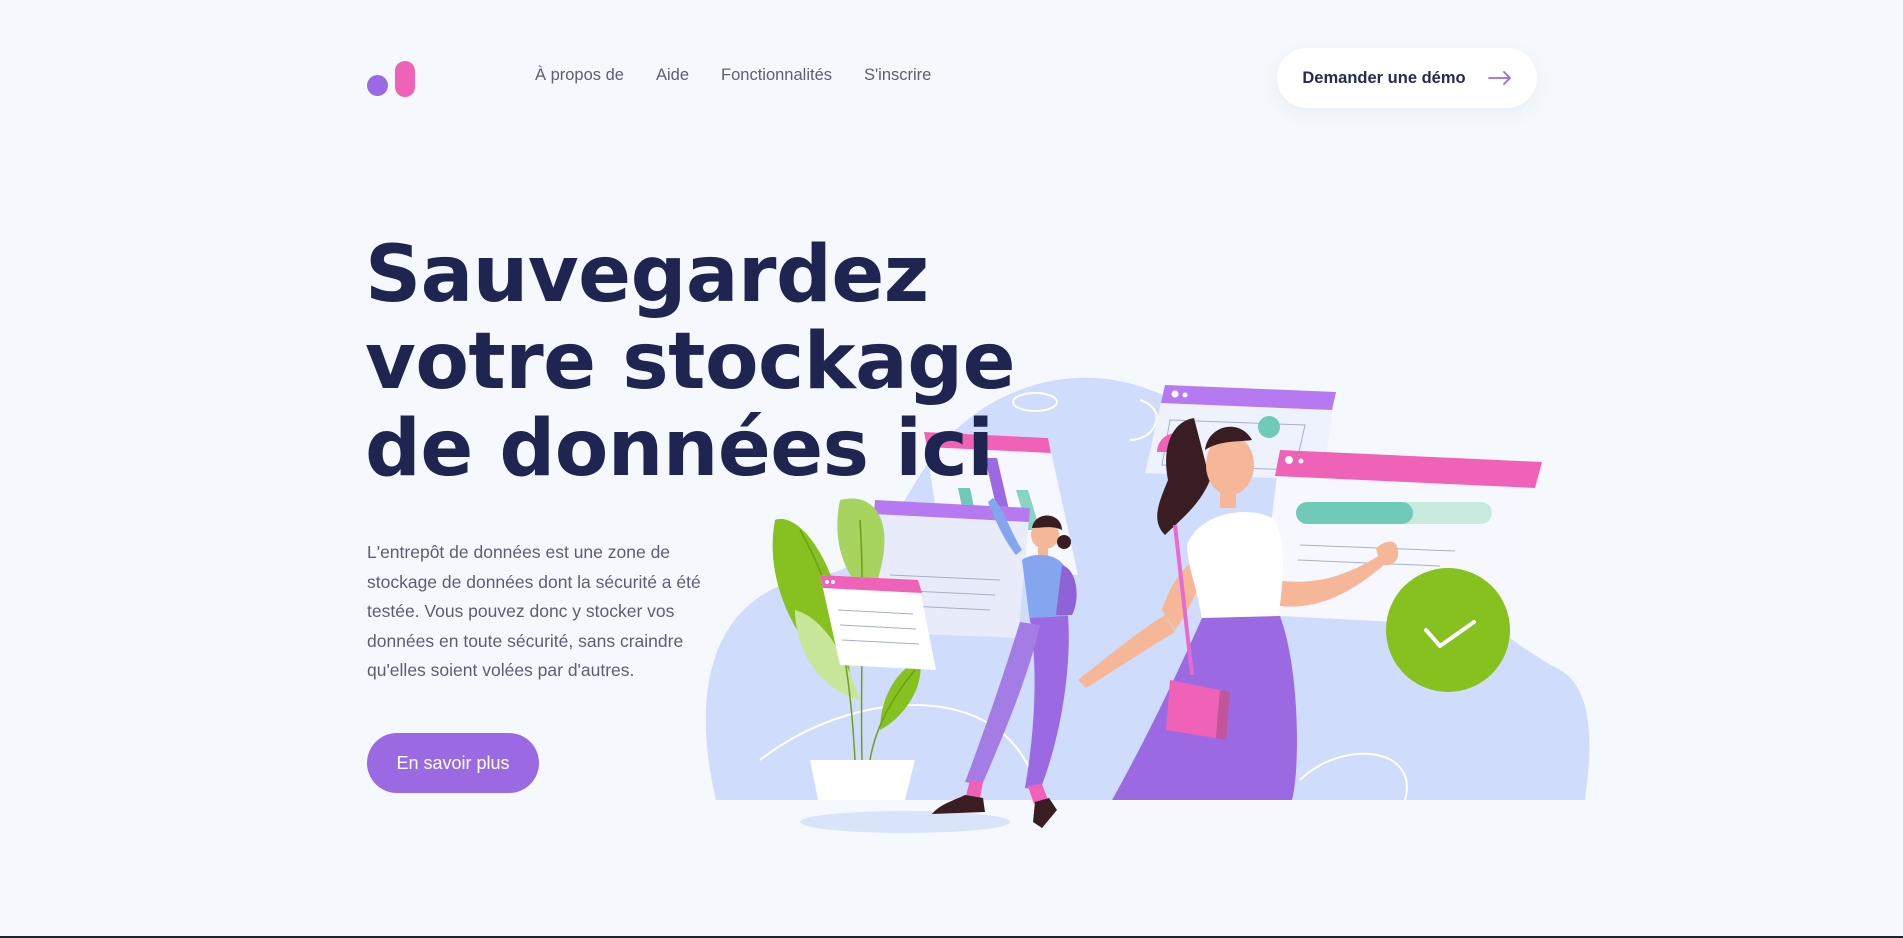 This screenshot has height=938, width=1903. What do you see at coordinates (905, 822) in the screenshot?
I see `ground-shadow` at bounding box center [905, 822].